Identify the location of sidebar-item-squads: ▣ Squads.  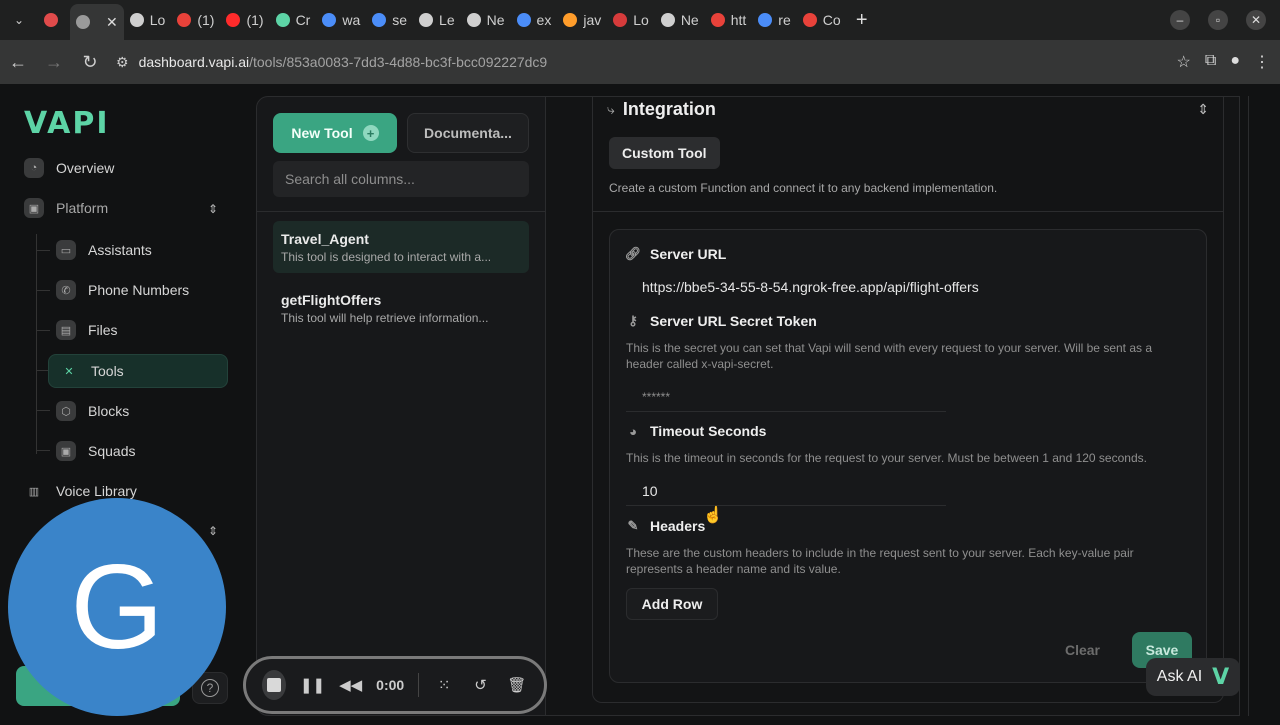
(95, 451).